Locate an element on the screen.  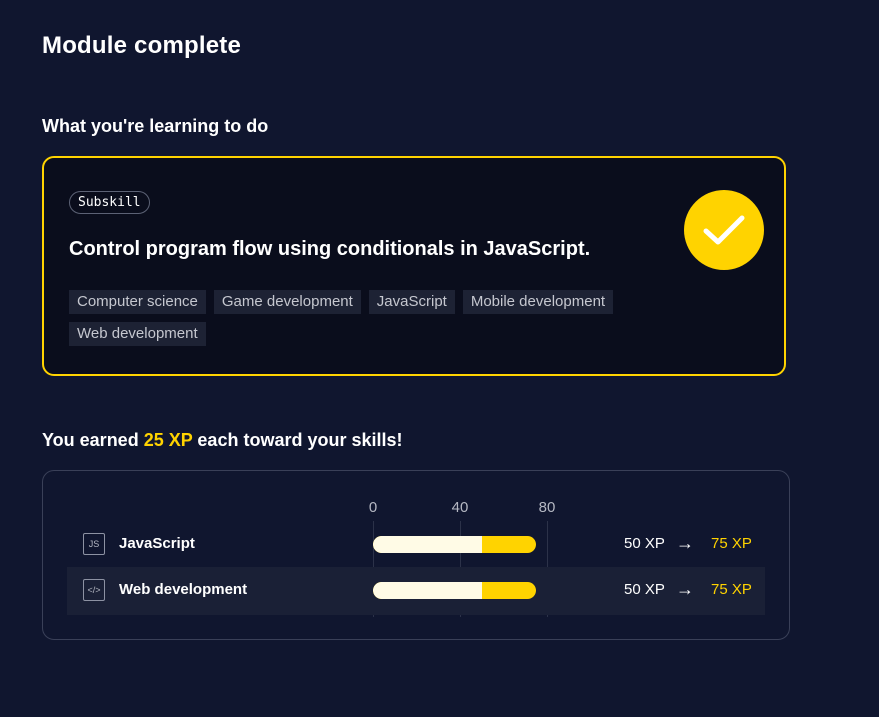
skill-row-web-development: </> Web development 50 XP → 75 XP is located at coordinates (416, 591).